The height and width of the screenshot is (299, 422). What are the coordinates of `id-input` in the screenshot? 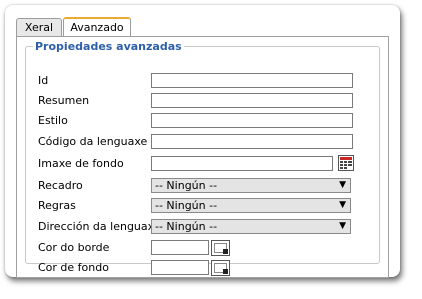 It's located at (252, 80).